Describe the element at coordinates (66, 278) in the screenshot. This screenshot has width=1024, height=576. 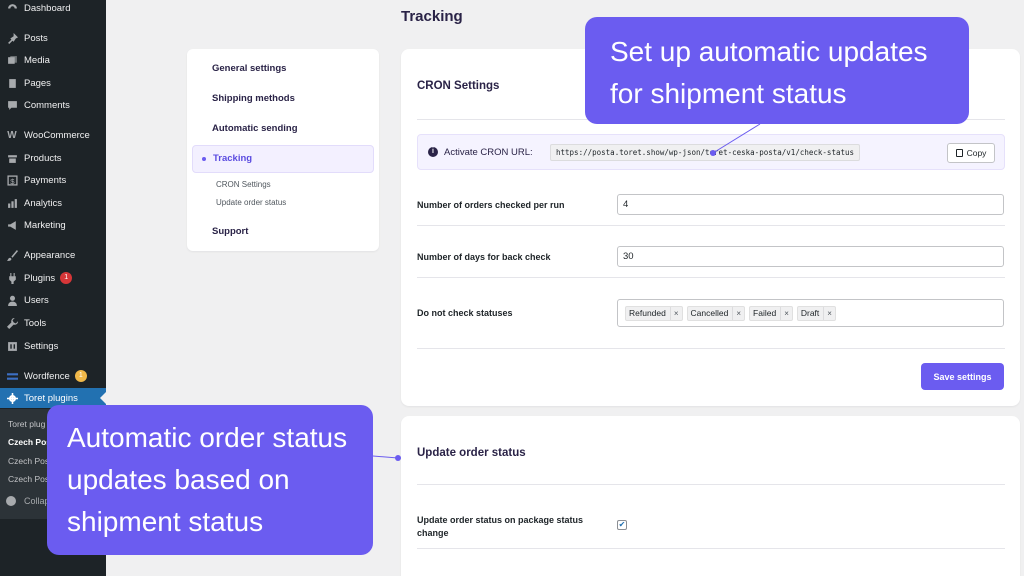
I see `plugins-update-badge: 1` at that location.